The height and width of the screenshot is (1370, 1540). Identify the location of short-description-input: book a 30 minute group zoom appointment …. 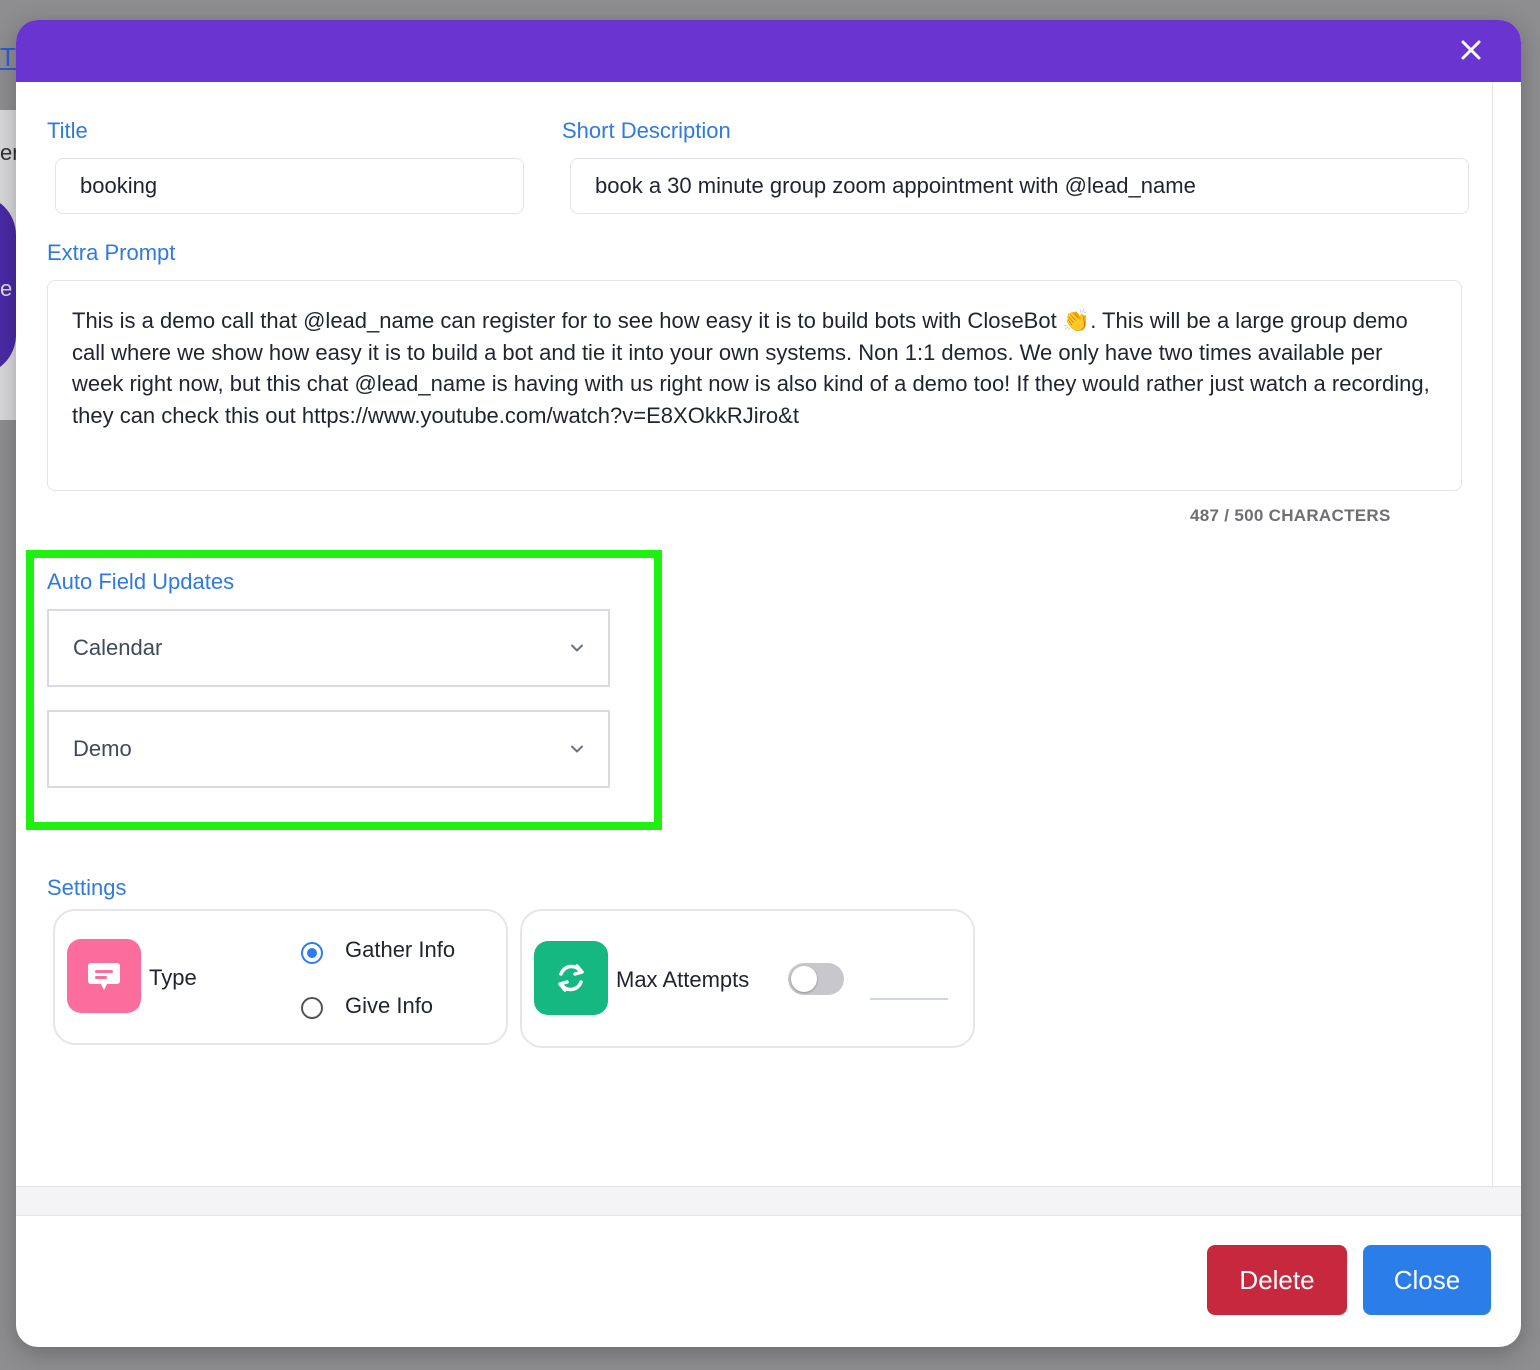
(1019, 186).